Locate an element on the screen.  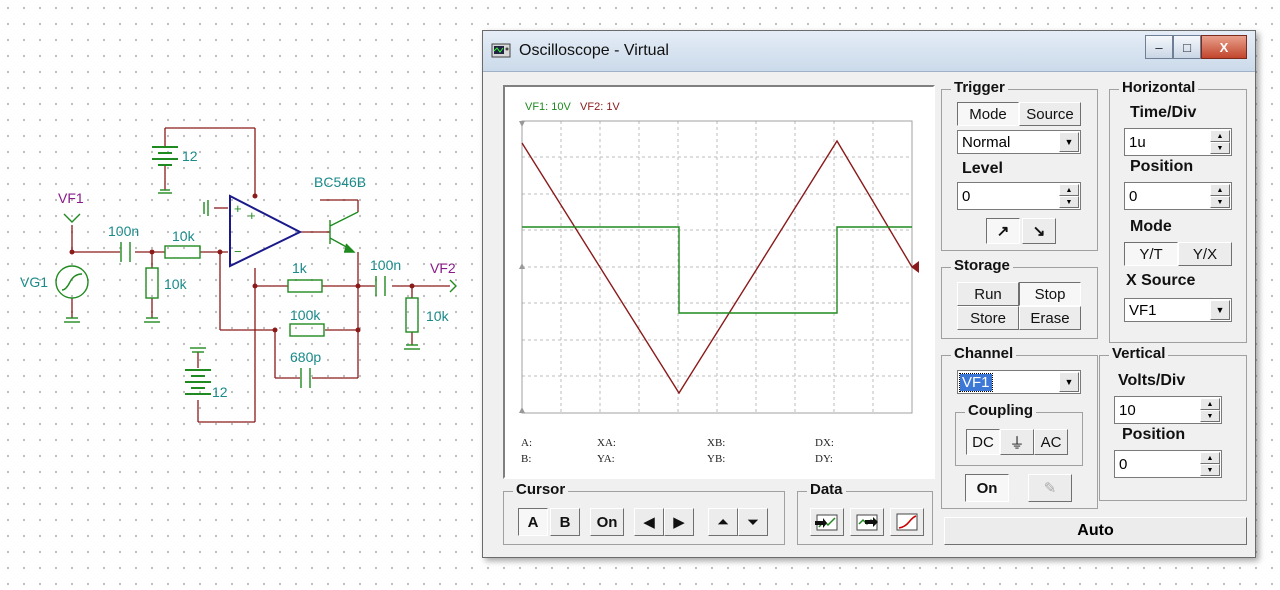
label-transistor: BC546B is located at coordinates (340, 182).